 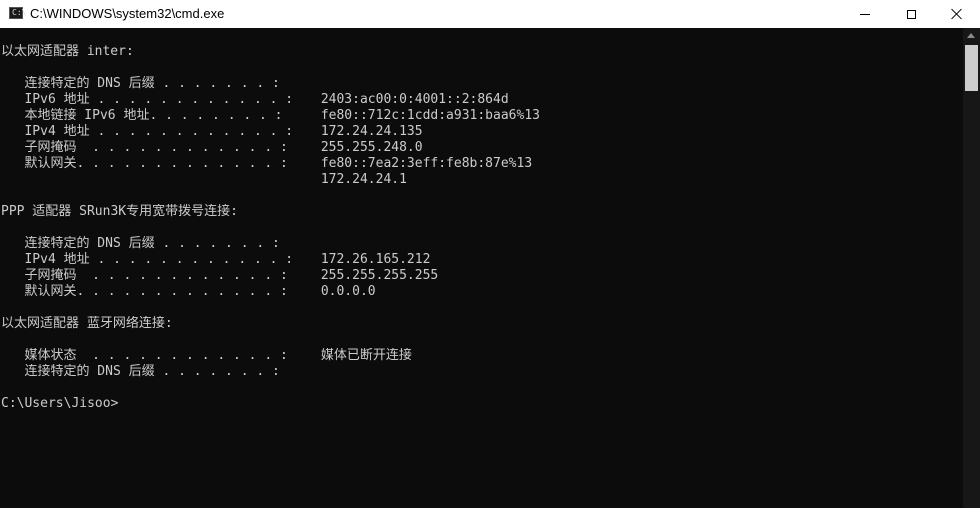 What do you see at coordinates (17, 13) in the screenshot?
I see `cmd-app-icon: C:\` at bounding box center [17, 13].